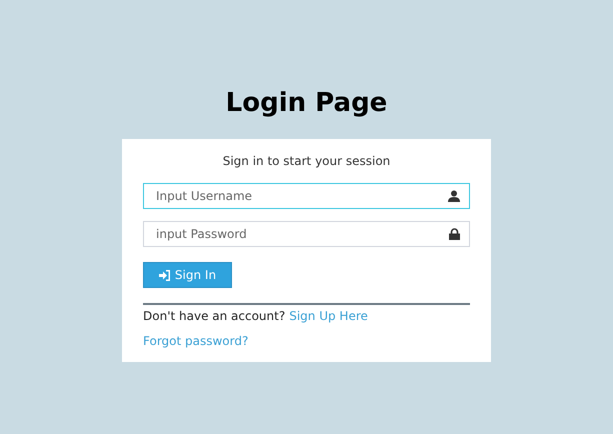  Describe the element at coordinates (306, 196) in the screenshot. I see `username-field: Input Username` at that location.